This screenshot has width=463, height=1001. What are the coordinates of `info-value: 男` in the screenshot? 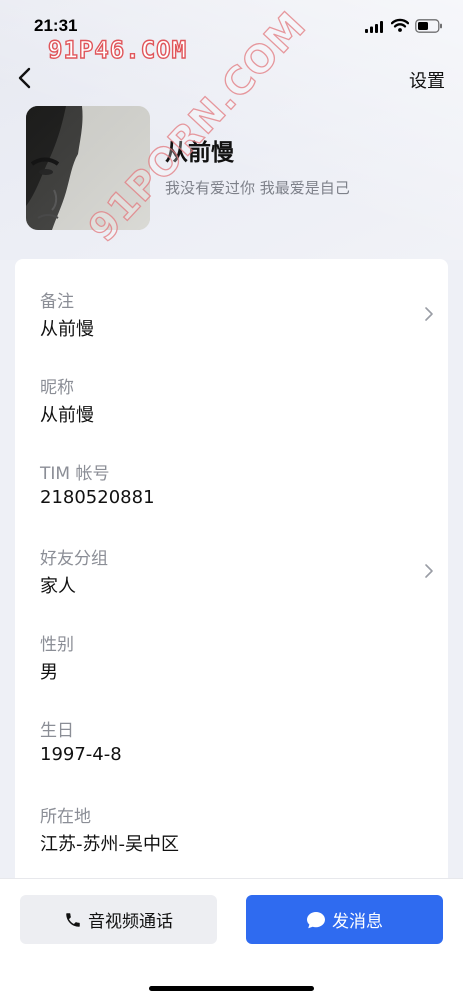 It's located at (49, 672).